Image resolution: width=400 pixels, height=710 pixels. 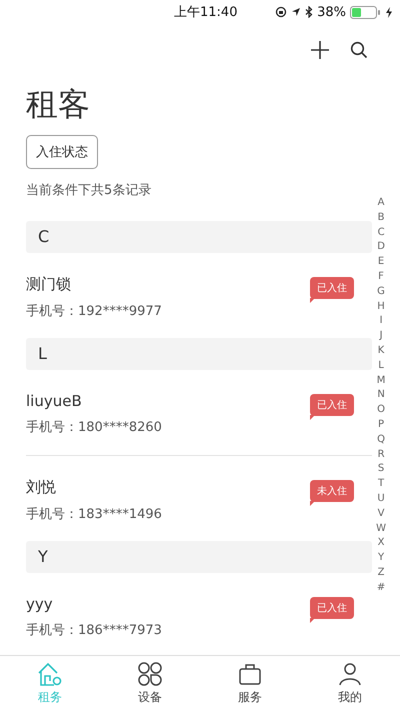 I want to click on index-letter: Z, so click(x=381, y=573).